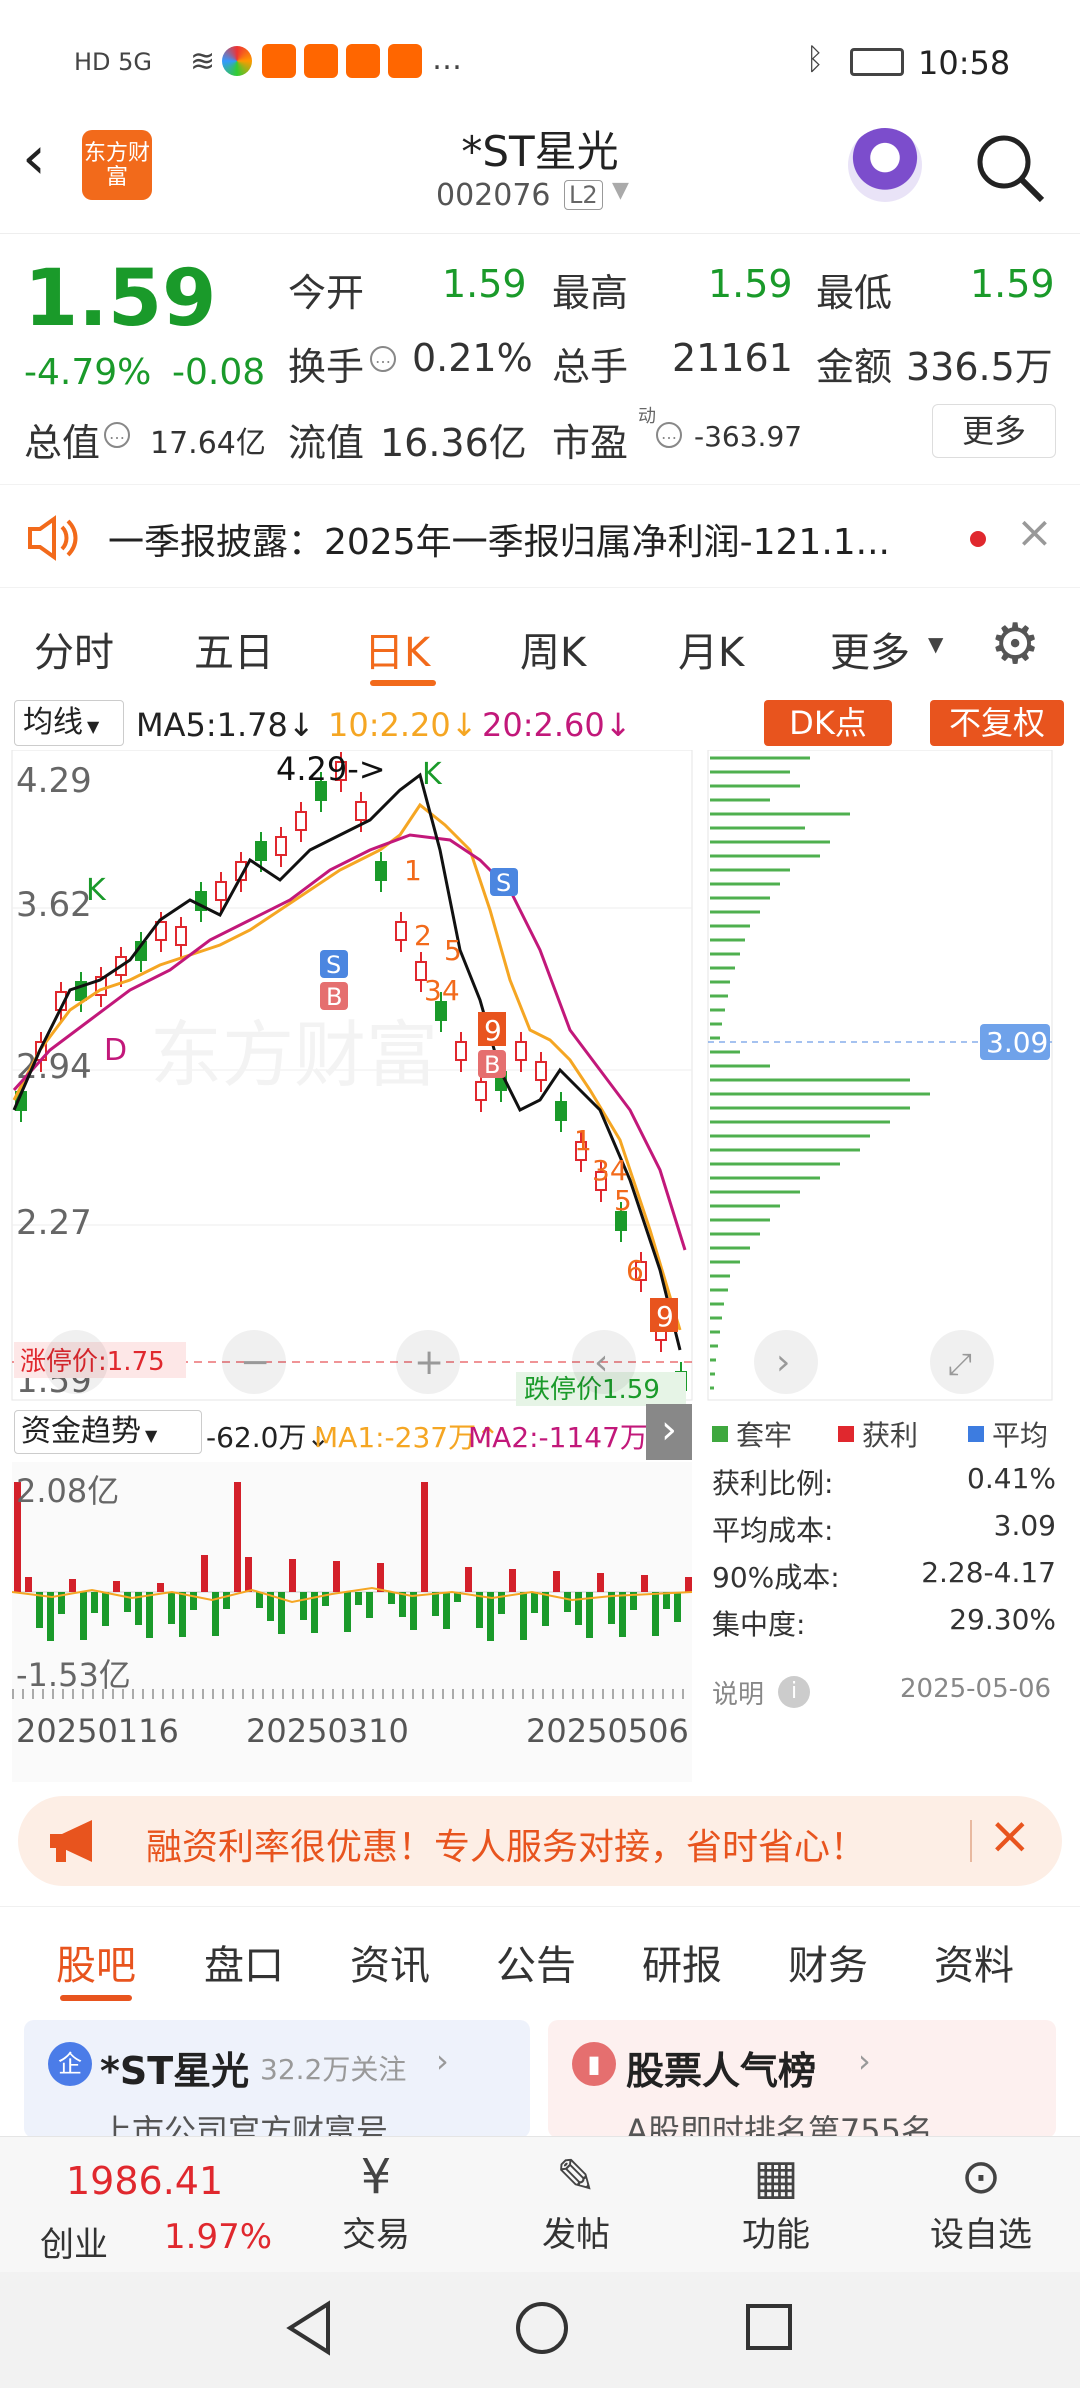 The height and width of the screenshot is (2388, 1080). I want to click on dk-point-button: DK点, so click(828, 723).